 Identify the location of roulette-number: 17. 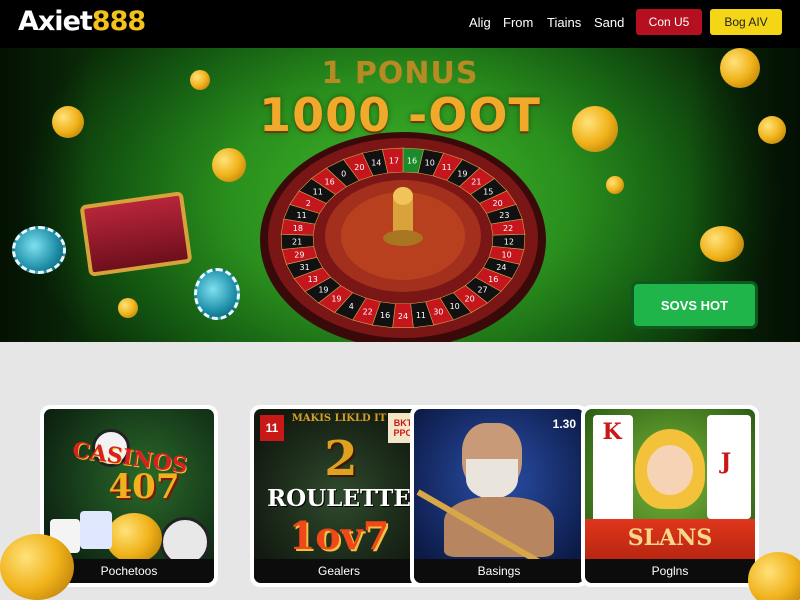
(394, 160).